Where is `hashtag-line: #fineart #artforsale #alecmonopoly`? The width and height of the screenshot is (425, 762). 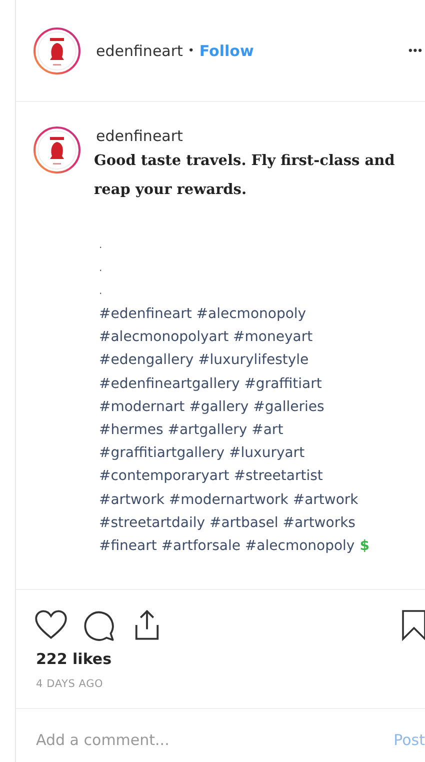
hashtag-line: #fineart #artforsale #alecmonopoly is located at coordinates (227, 546).